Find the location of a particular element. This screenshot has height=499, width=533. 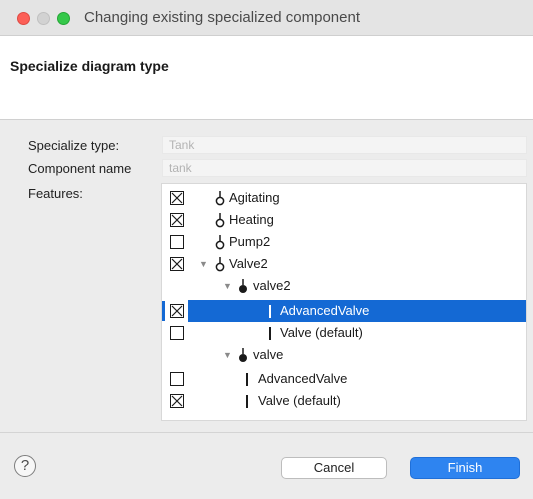

tree-row: Agitating is located at coordinates (344, 198).